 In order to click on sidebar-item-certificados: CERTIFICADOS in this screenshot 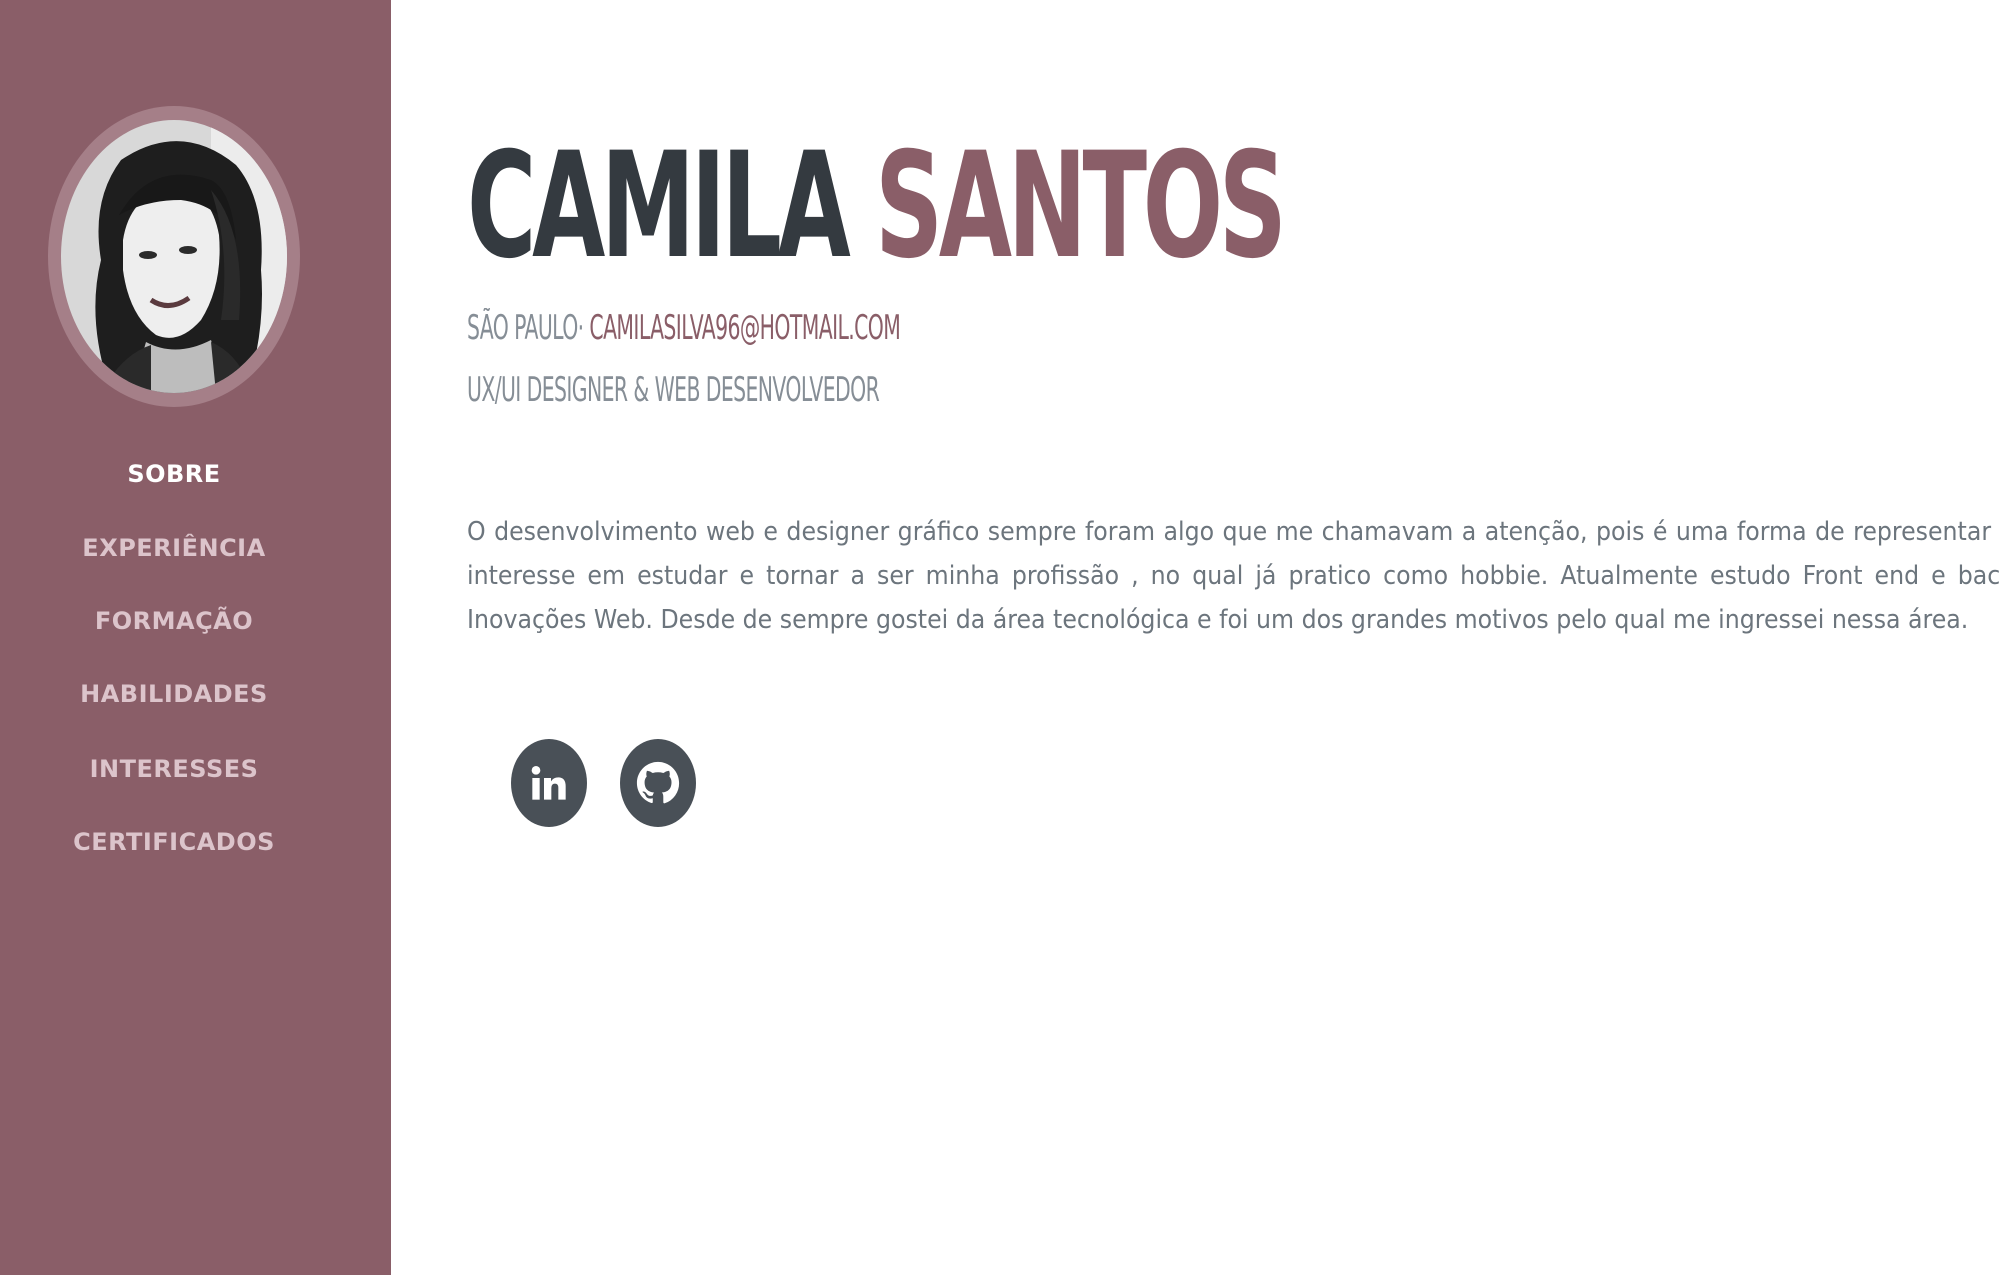, I will do `click(174, 842)`.